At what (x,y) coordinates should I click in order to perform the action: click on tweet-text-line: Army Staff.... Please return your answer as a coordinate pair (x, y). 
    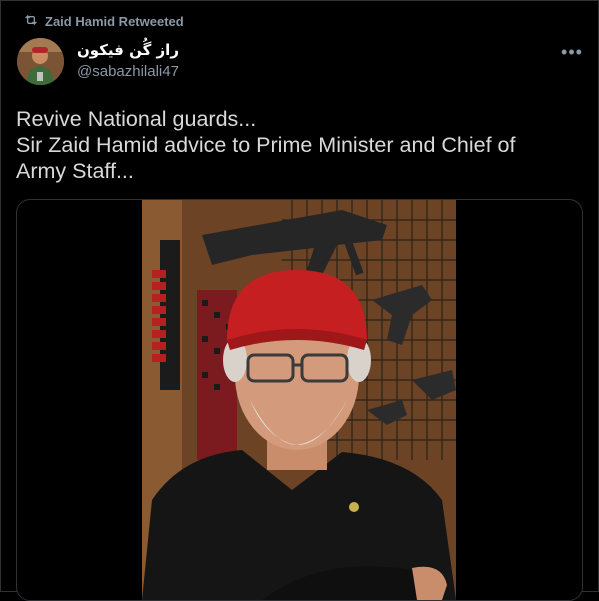
    Looking at the image, I should click on (75, 171).